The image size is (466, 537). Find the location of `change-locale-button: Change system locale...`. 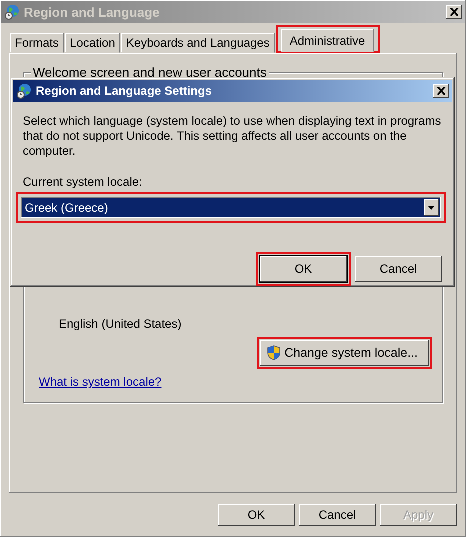

change-locale-button: Change system locale... is located at coordinates (344, 353).